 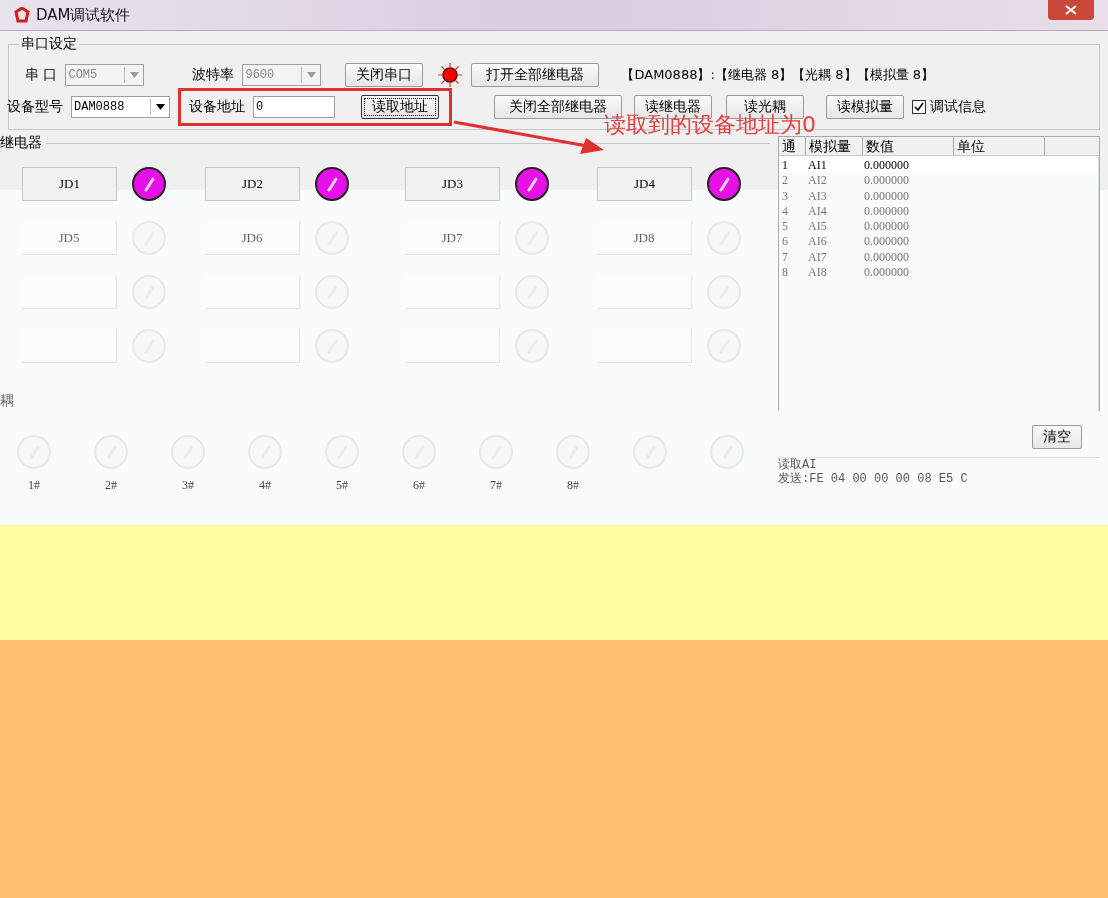 I want to click on table-cell-text: 5, so click(x=785, y=227).